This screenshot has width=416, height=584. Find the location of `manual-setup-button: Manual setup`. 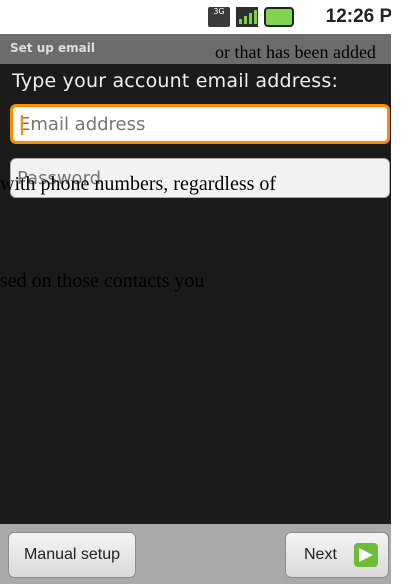

manual-setup-button: Manual setup is located at coordinates (72, 555).